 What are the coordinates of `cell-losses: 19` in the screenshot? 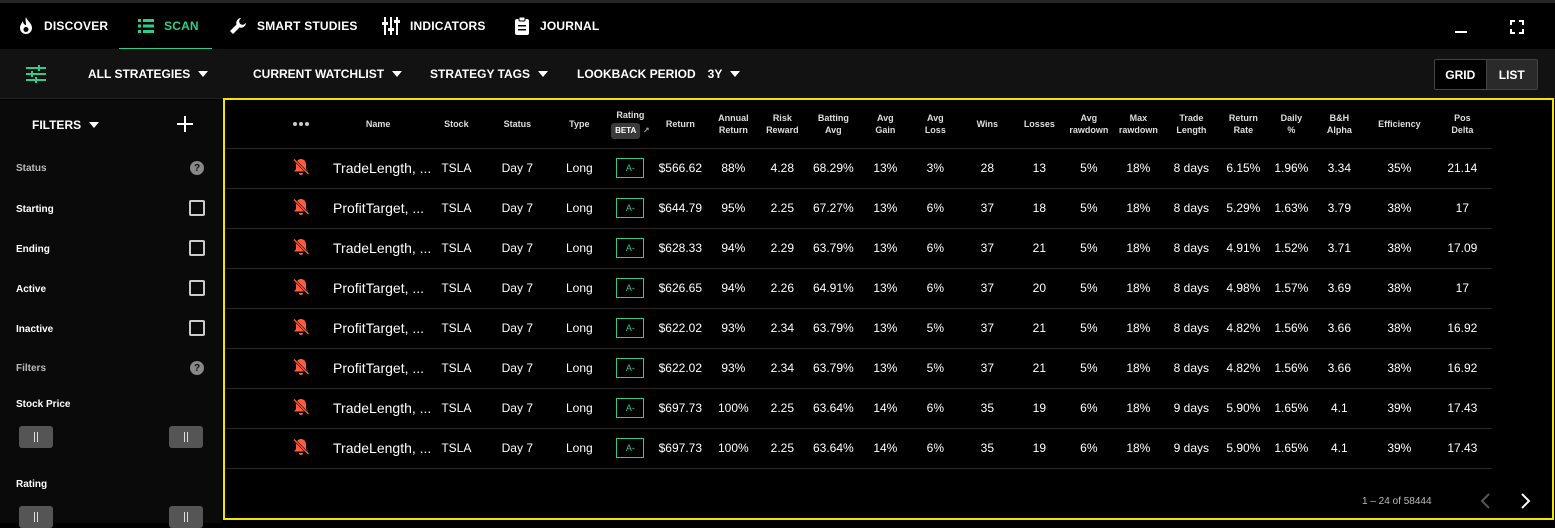 It's located at (1039, 448).